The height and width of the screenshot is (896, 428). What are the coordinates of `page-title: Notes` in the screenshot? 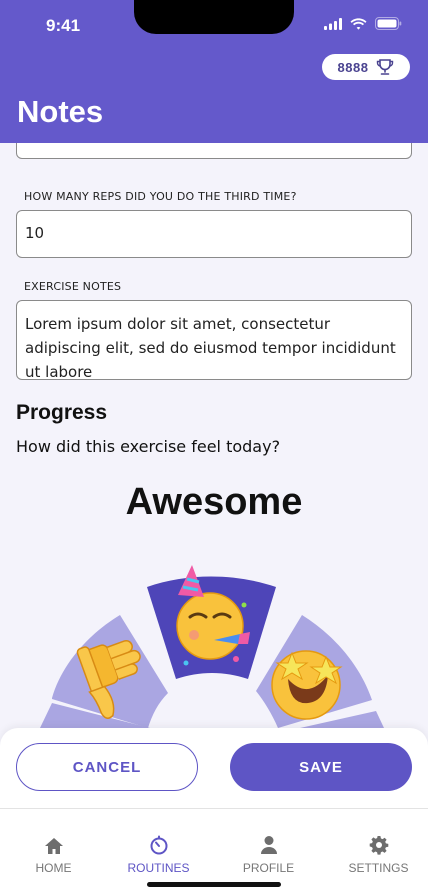 It's located at (60, 111).